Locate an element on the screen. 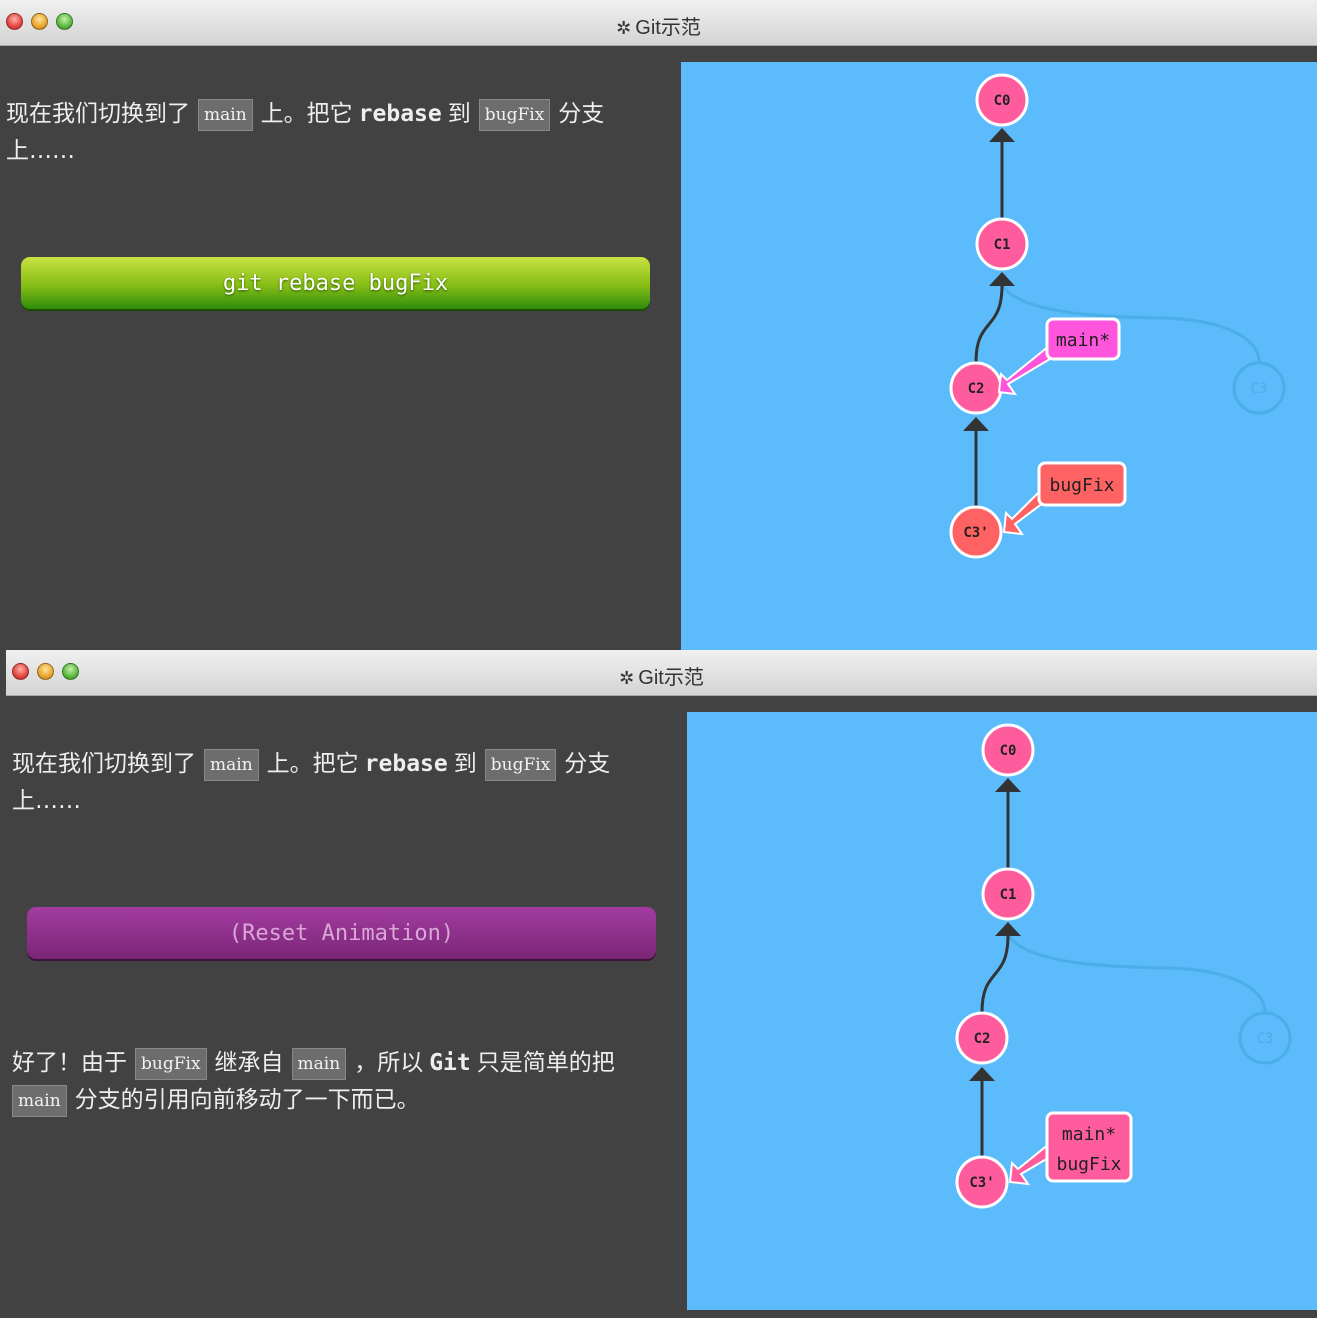 The height and width of the screenshot is (1318, 1317). bold-git: Git is located at coordinates (450, 1063).